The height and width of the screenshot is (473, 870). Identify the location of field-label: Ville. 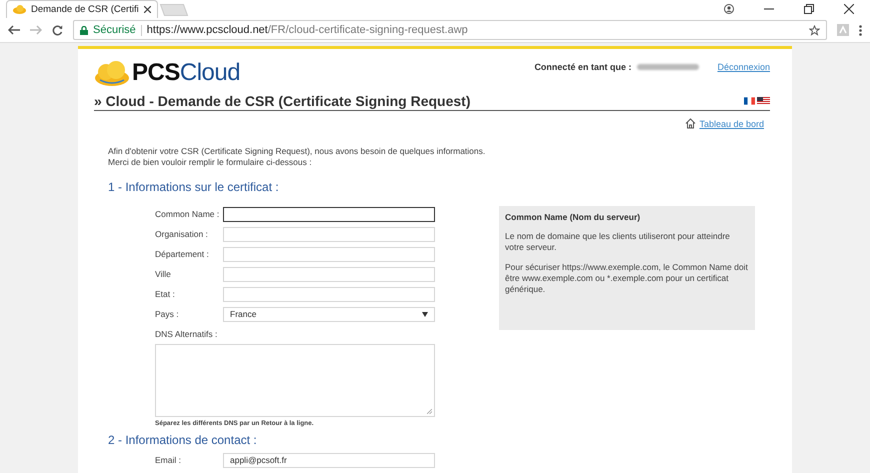
(163, 274).